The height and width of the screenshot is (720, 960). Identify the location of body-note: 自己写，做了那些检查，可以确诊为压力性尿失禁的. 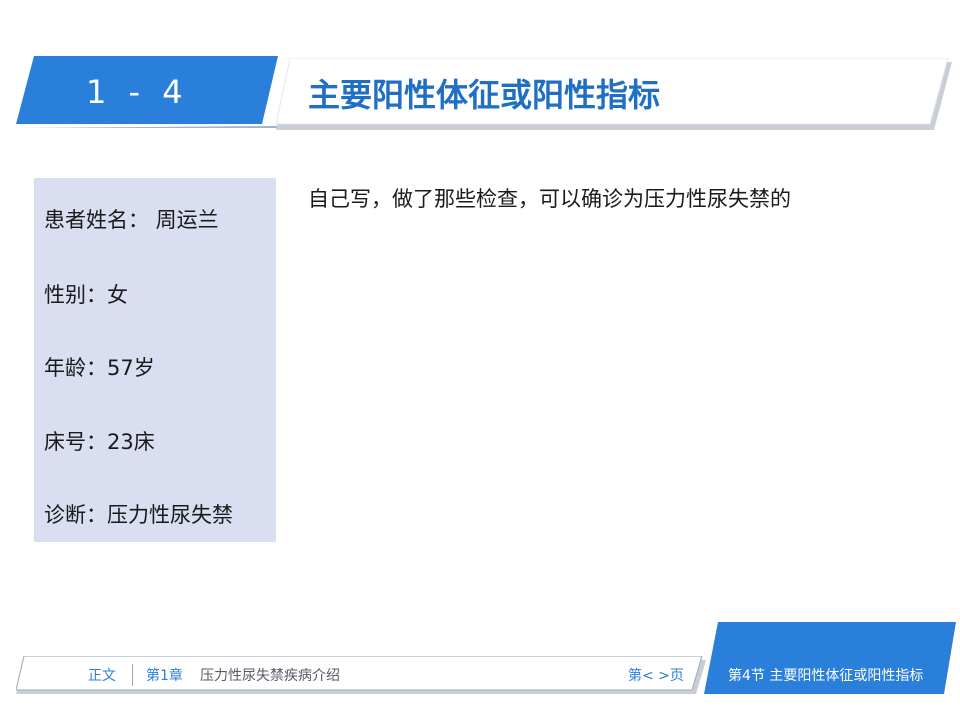
(549, 199).